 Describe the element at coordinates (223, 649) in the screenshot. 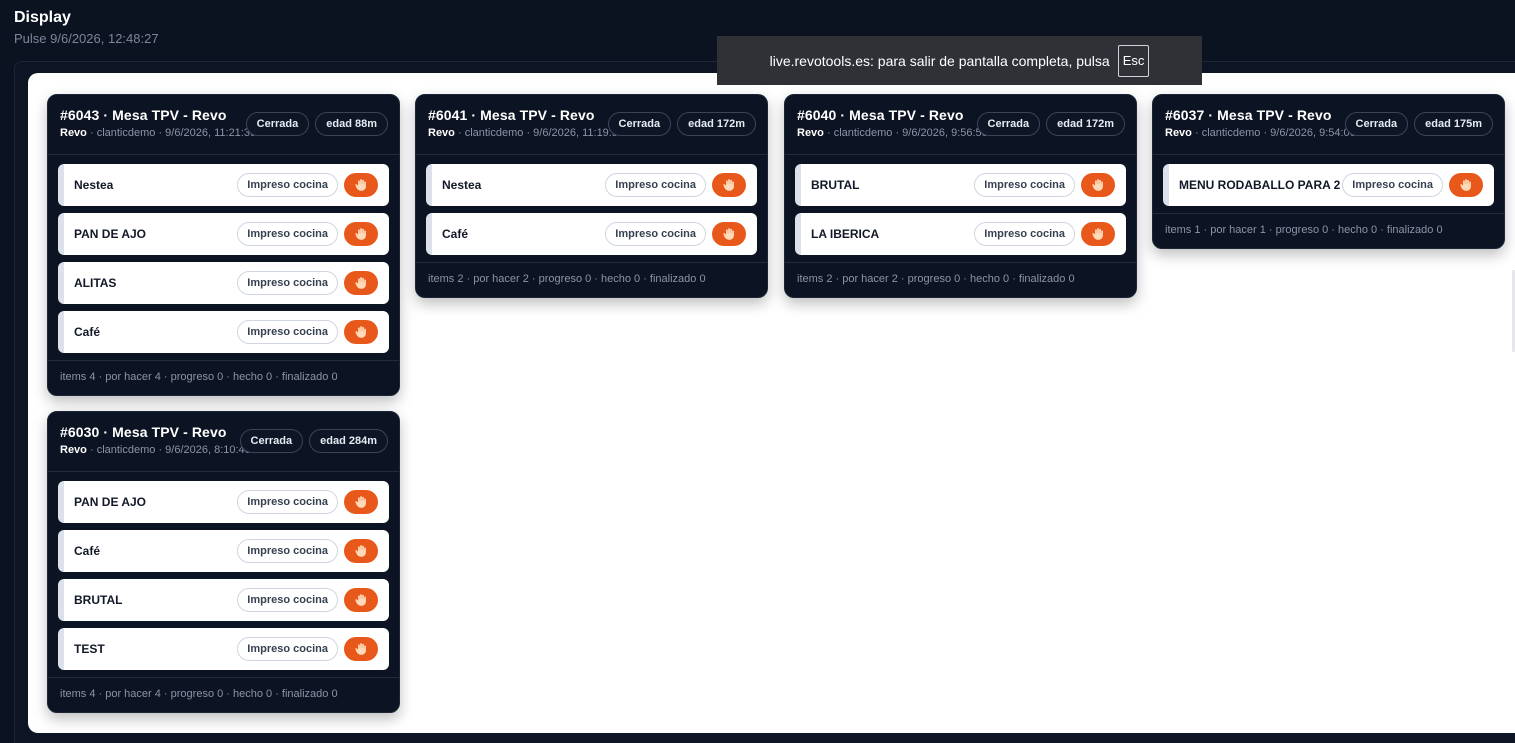

I see `order-item: TEST Impreso cocina` at that location.